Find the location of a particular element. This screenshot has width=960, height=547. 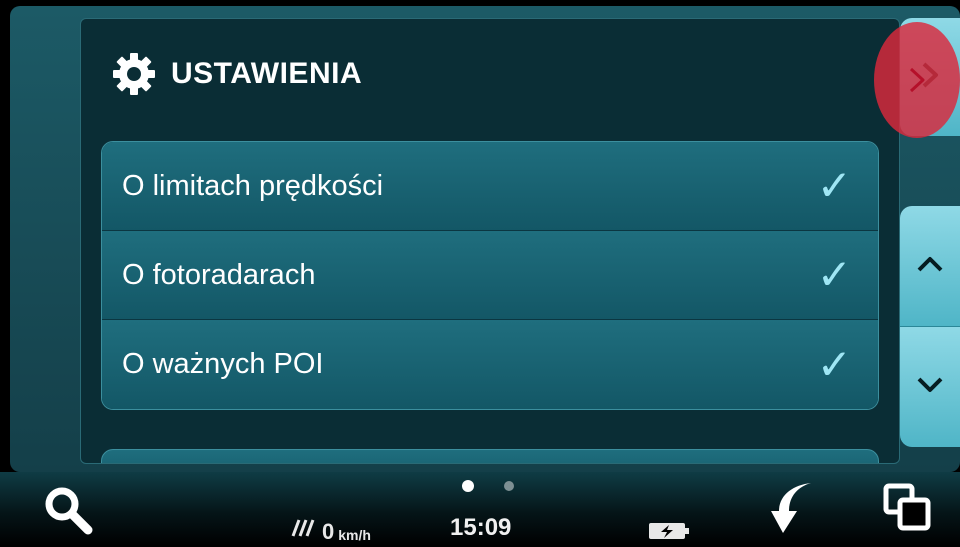

chevron-up-icon is located at coordinates (930, 266).